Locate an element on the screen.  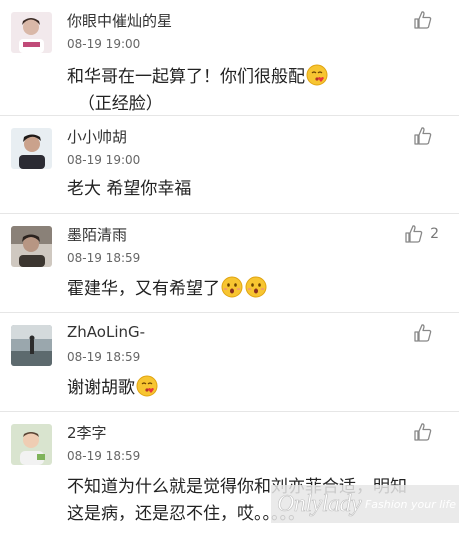
comment-text: 霍建华，又有希望了 is located at coordinates (242, 289).